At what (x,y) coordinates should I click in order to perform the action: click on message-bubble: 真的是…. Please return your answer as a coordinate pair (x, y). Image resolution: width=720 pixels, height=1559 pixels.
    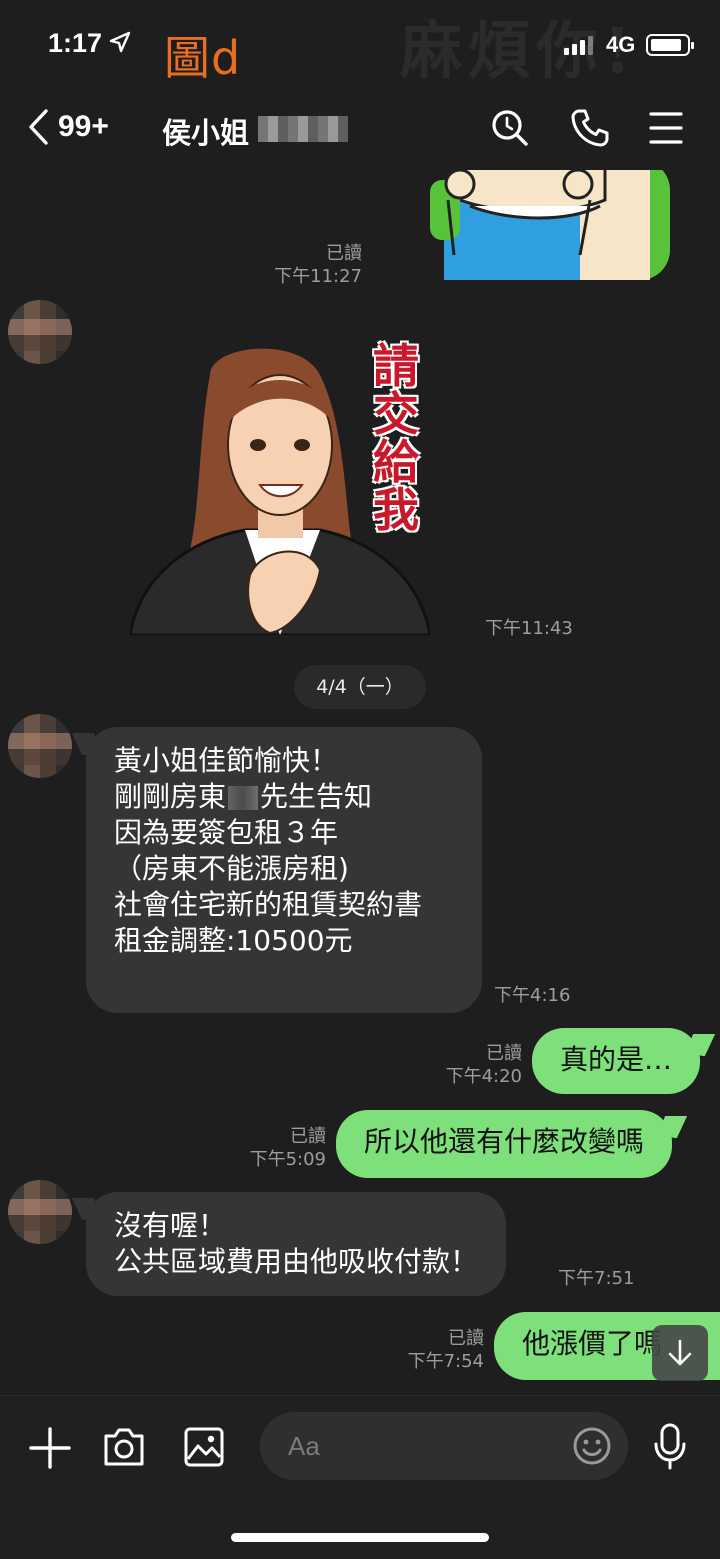
    Looking at the image, I should click on (616, 1061).